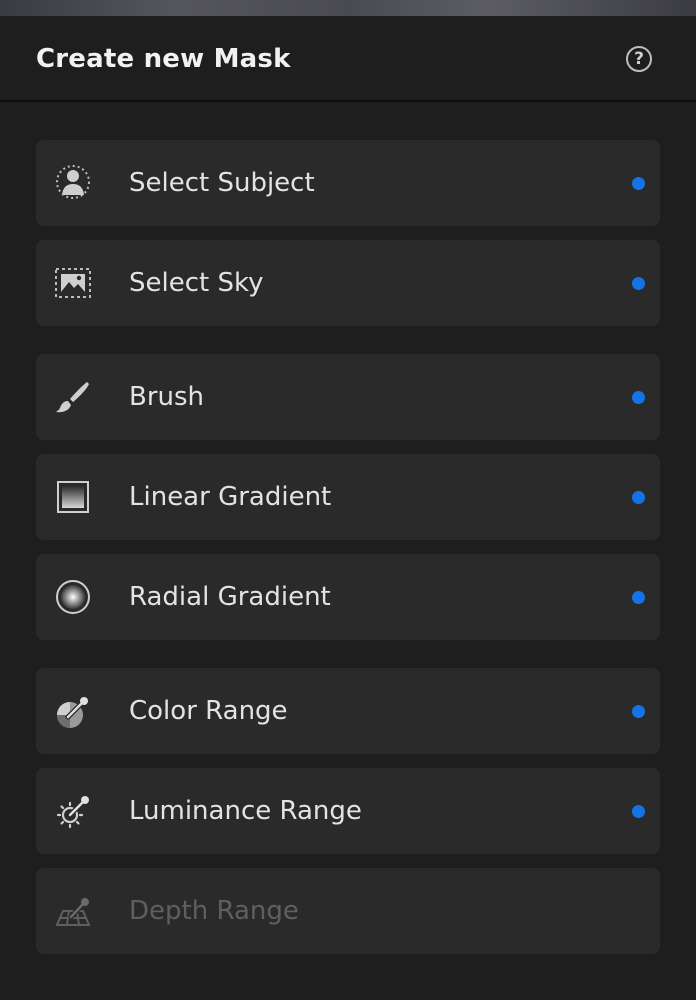 This screenshot has width=696, height=1000. I want to click on mask-option-label: Depth Range, so click(214, 911).